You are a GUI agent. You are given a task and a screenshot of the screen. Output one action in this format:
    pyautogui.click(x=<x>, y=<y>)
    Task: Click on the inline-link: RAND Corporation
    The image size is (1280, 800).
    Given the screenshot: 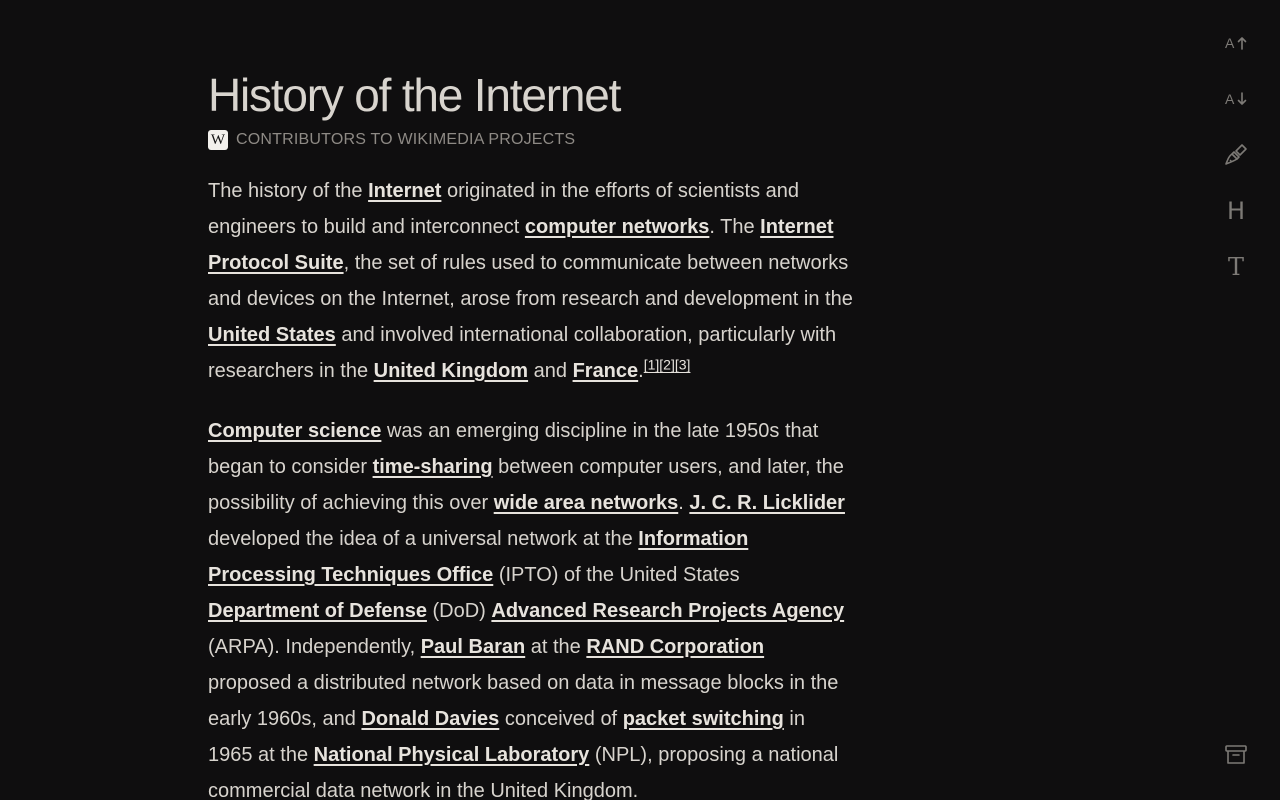 What is the action you would take?
    pyautogui.click(x=675, y=647)
    